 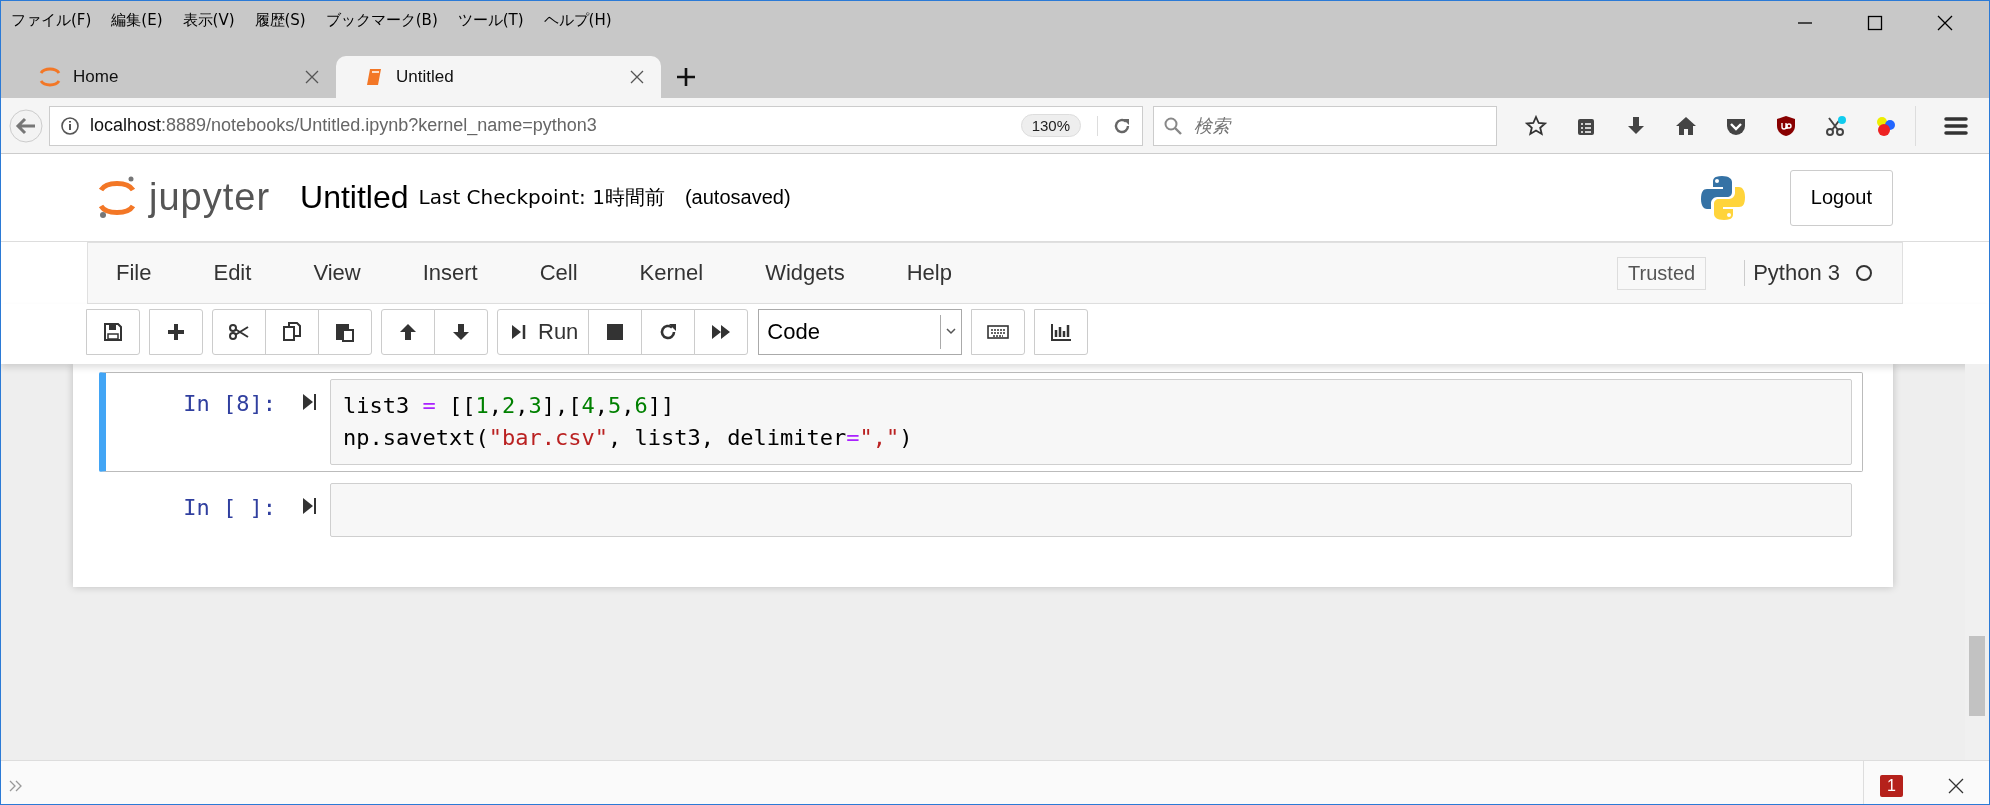 What do you see at coordinates (543, 332) in the screenshot?
I see `run-button: Run` at bounding box center [543, 332].